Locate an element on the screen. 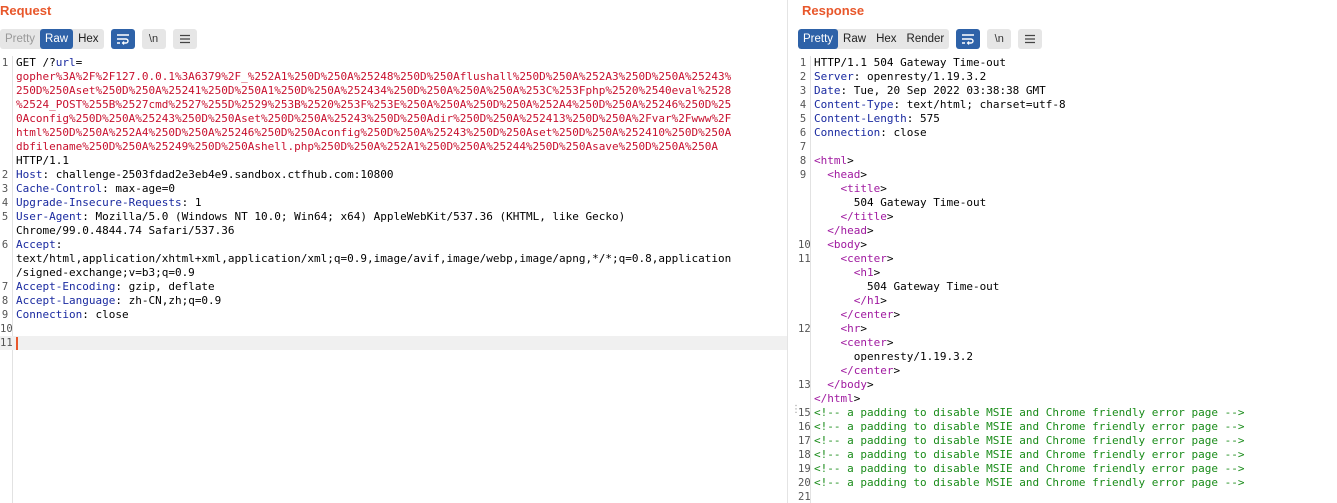 The height and width of the screenshot is (503, 1337). code-token: url is located at coordinates (65, 62).